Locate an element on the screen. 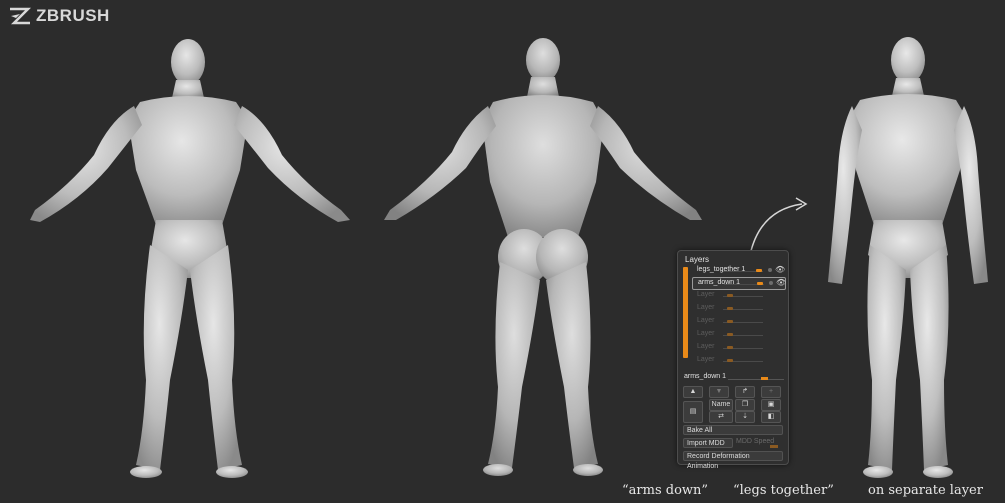  document-icon: ▤ is located at coordinates (693, 412).